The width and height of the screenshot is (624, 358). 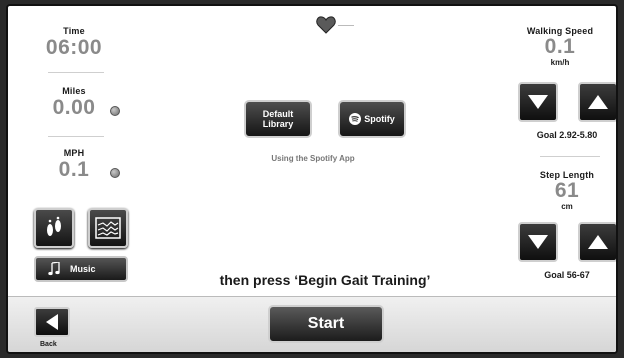 I want to click on spotify-hint: Using the Spotify App, so click(x=313, y=158).